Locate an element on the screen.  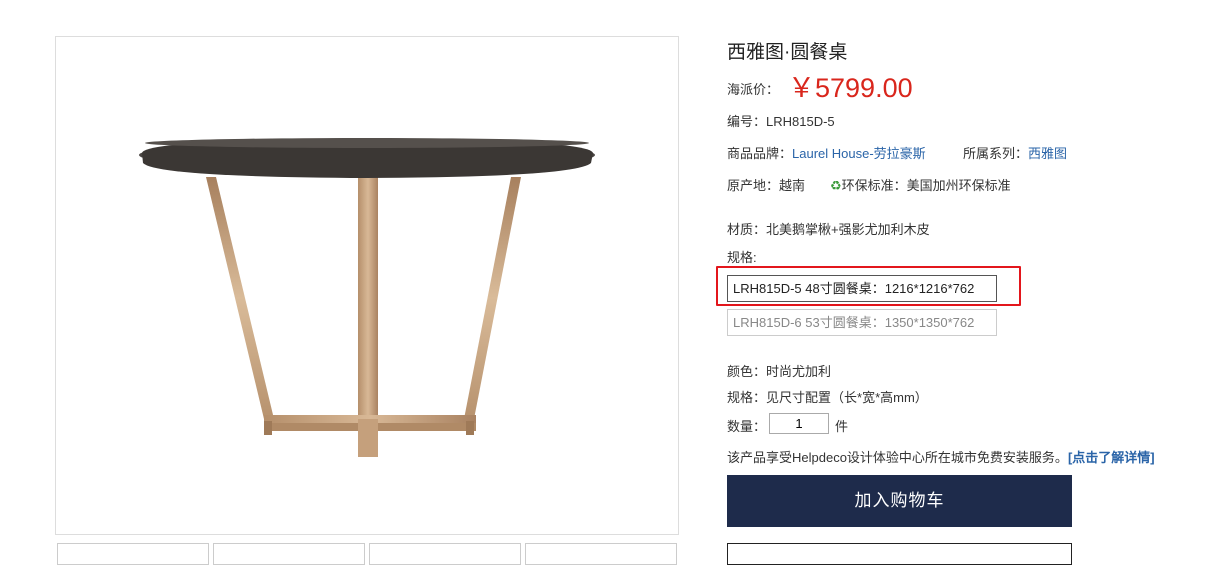
spec-option-53: LRH815D-6 53寸圆餐桌：1350*1350*762 is located at coordinates (862, 322).